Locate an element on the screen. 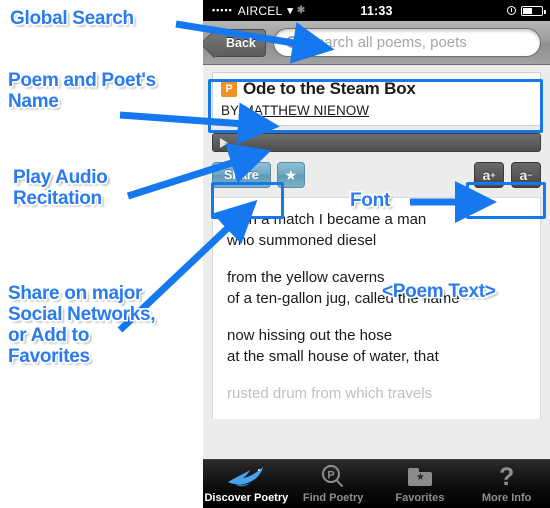  font-decrease-label: a is located at coordinates (523, 175).